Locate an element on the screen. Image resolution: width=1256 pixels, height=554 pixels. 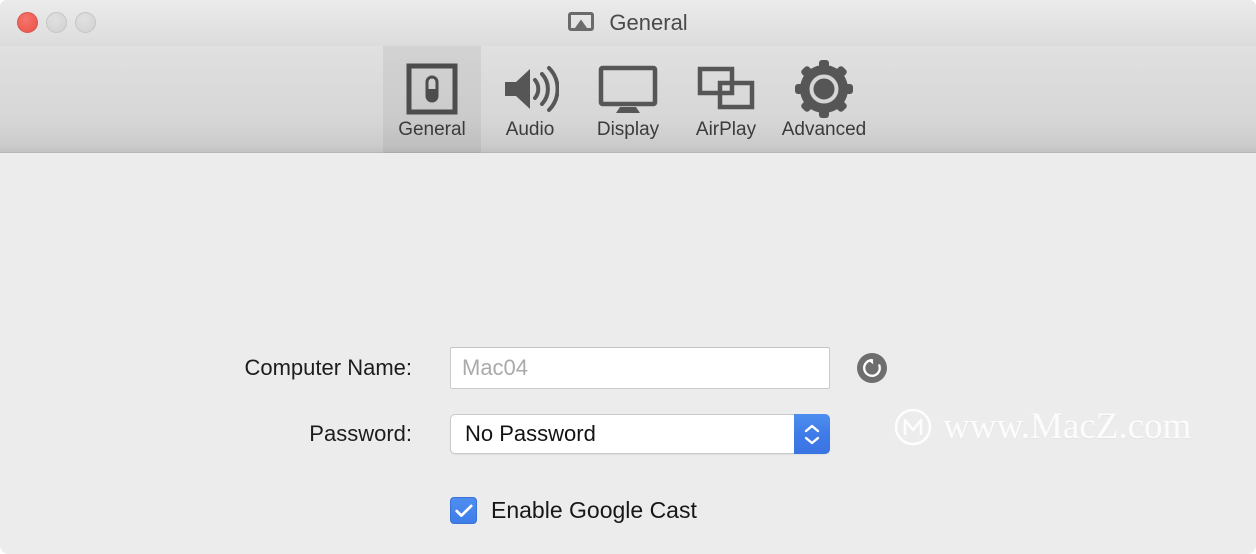
tab-audio: Audio is located at coordinates (530, 99).